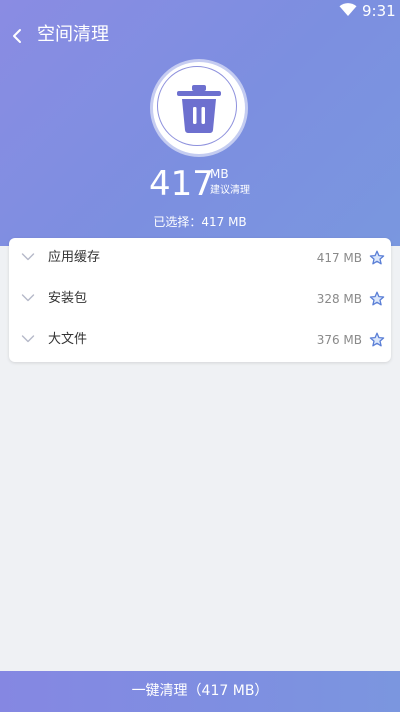 The image size is (400, 712). Describe the element at coordinates (181, 184) in the screenshot. I see `junk-size-value: 417` at that location.